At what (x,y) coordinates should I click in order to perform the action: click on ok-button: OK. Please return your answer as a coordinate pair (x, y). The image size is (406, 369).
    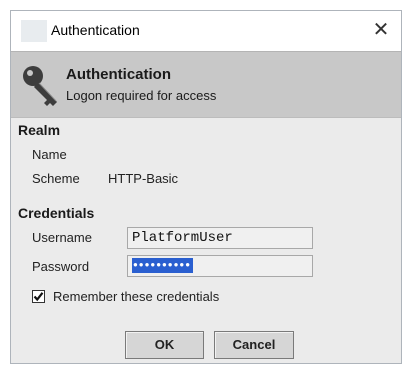
    Looking at the image, I should click on (164, 345).